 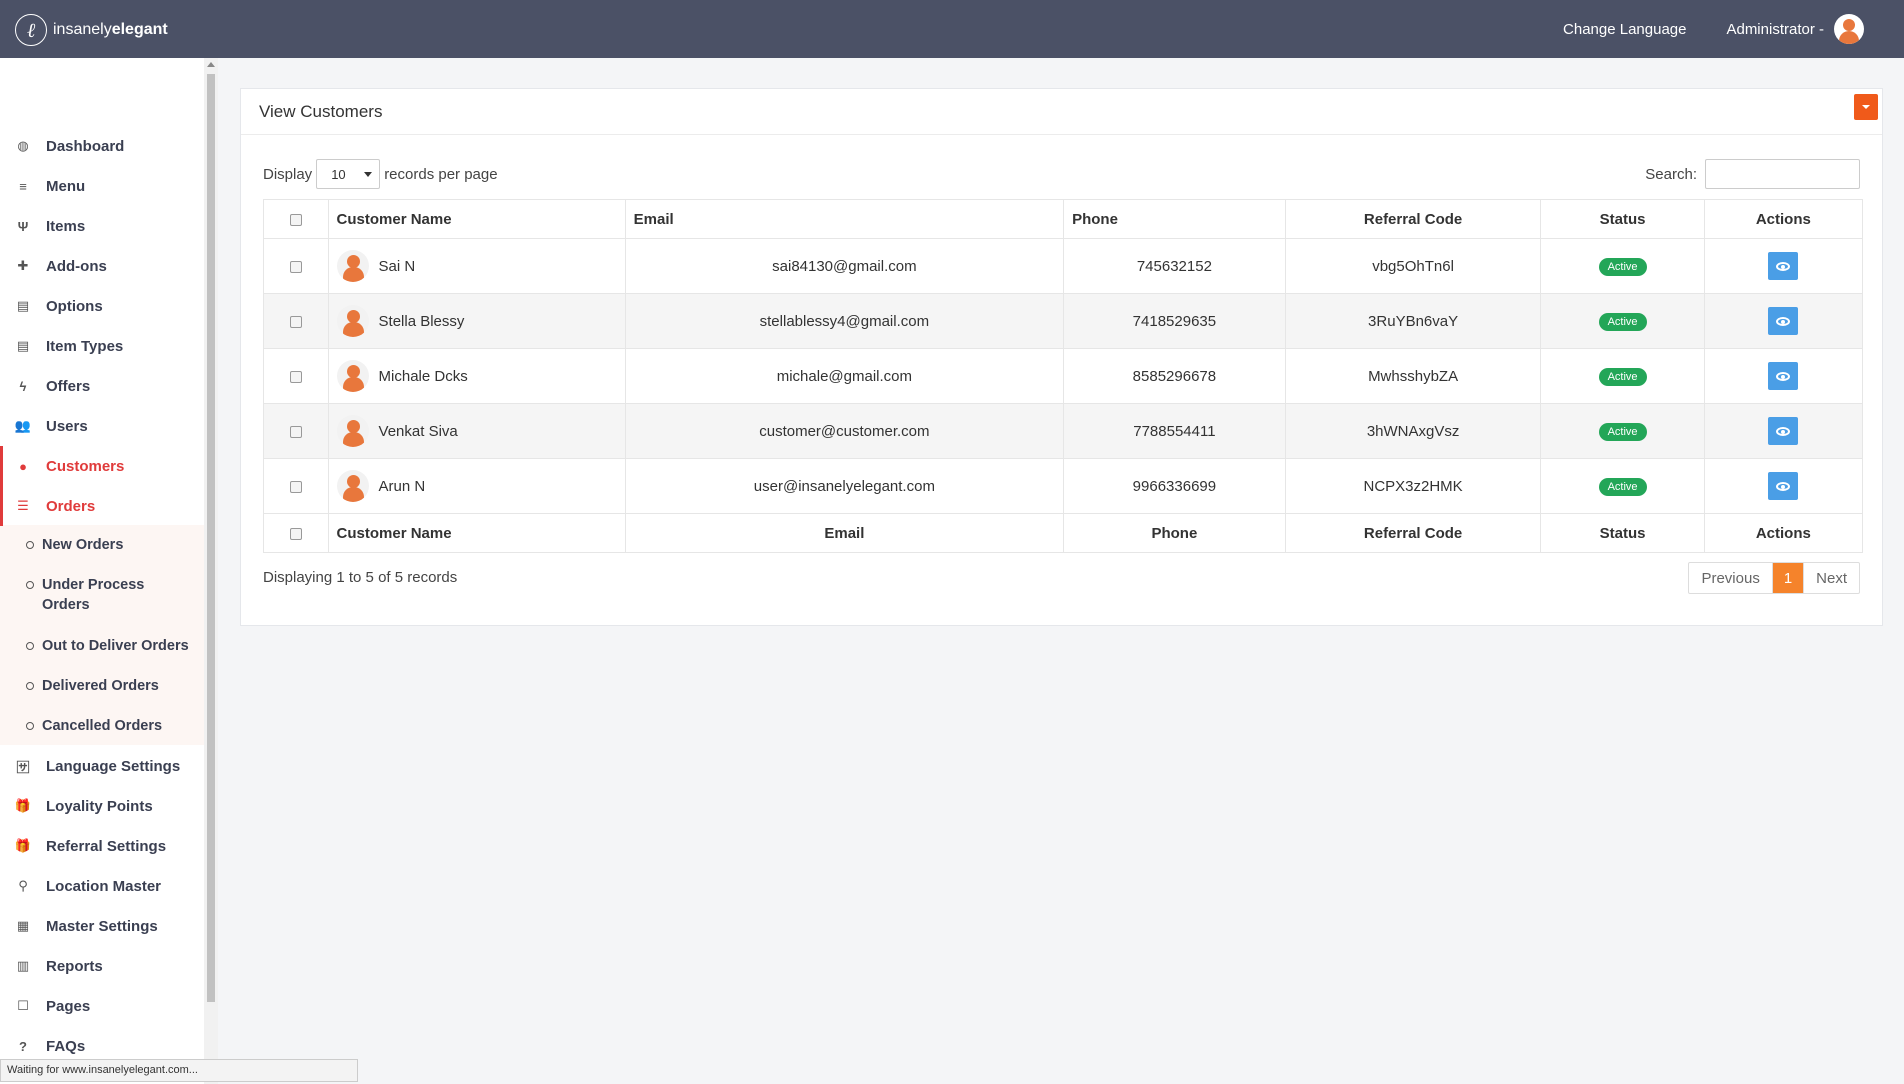 I want to click on panel-header-divider, so click(x=1061, y=134).